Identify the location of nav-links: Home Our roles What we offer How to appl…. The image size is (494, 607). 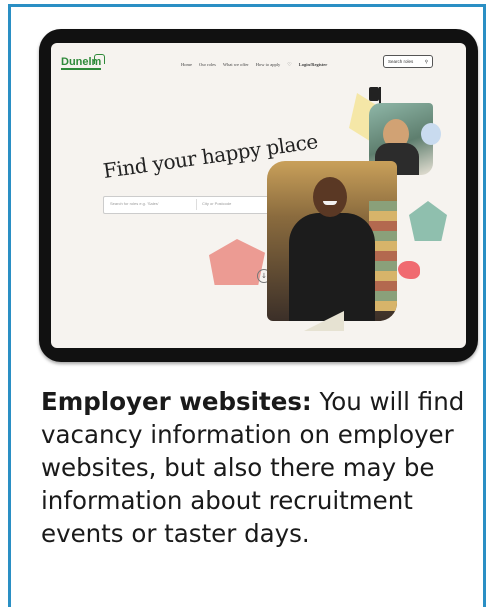
(254, 65).